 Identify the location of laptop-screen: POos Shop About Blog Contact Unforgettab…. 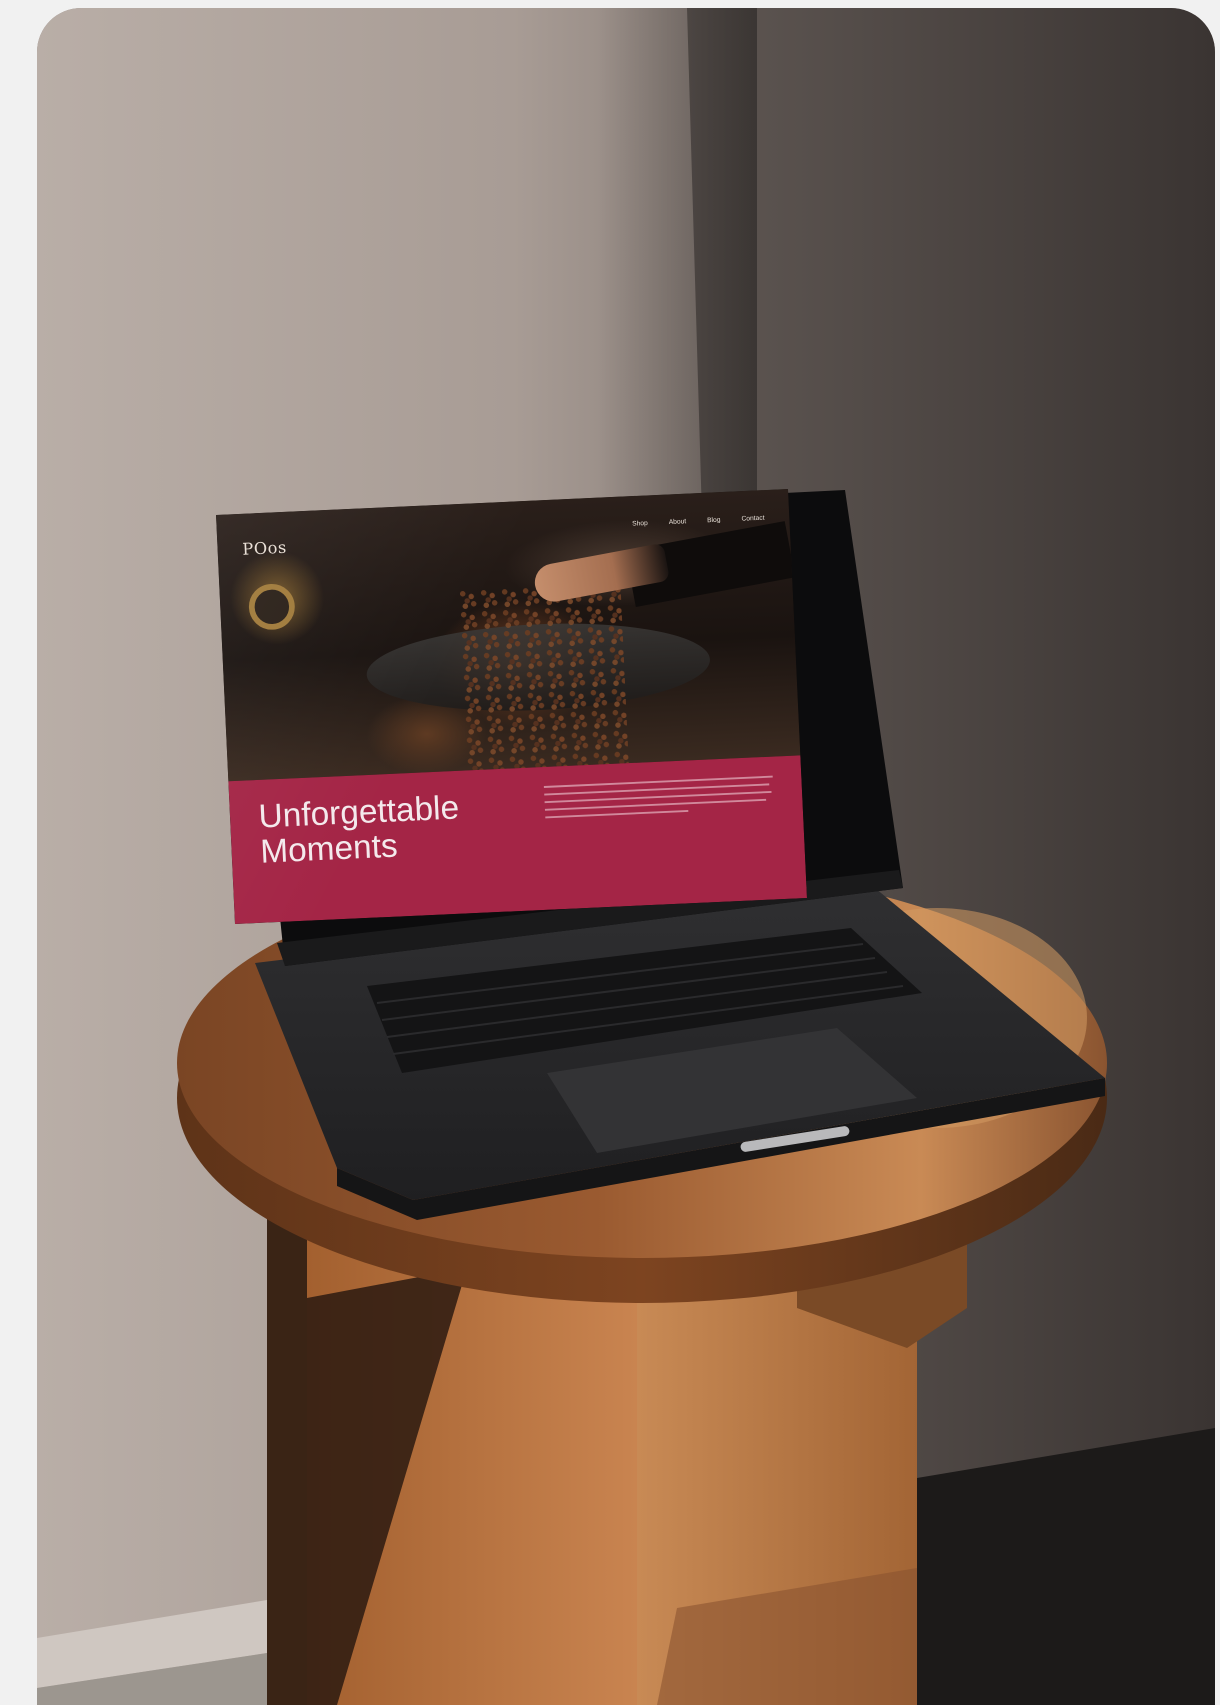
(511, 706).